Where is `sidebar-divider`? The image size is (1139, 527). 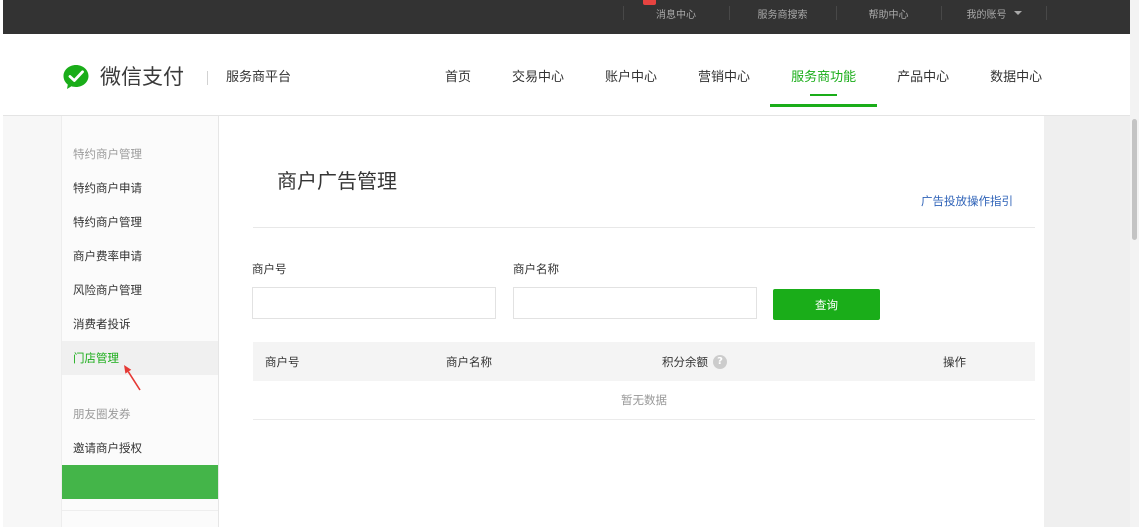
sidebar-divider is located at coordinates (140, 510).